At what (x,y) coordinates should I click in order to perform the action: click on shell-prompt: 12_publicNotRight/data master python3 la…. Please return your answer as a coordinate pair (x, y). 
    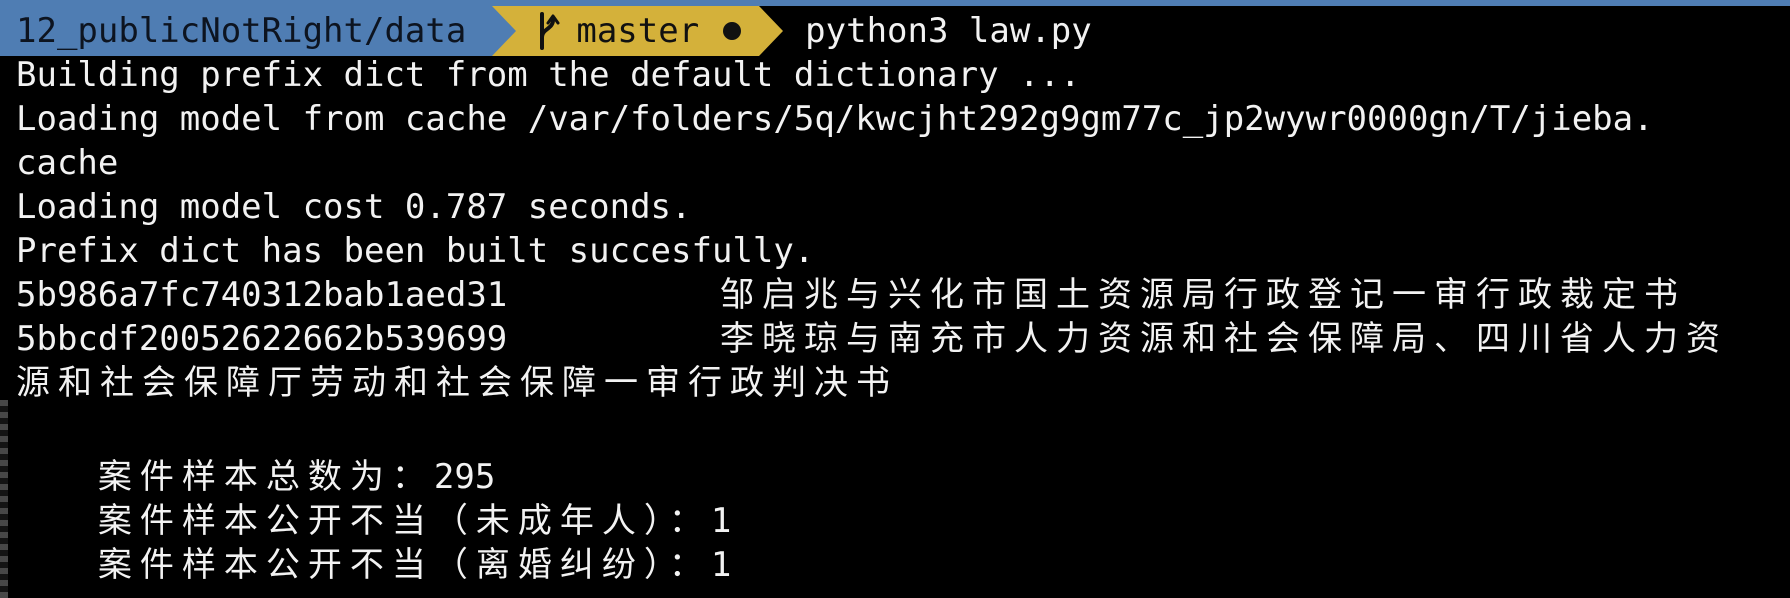
    Looking at the image, I should click on (546, 31).